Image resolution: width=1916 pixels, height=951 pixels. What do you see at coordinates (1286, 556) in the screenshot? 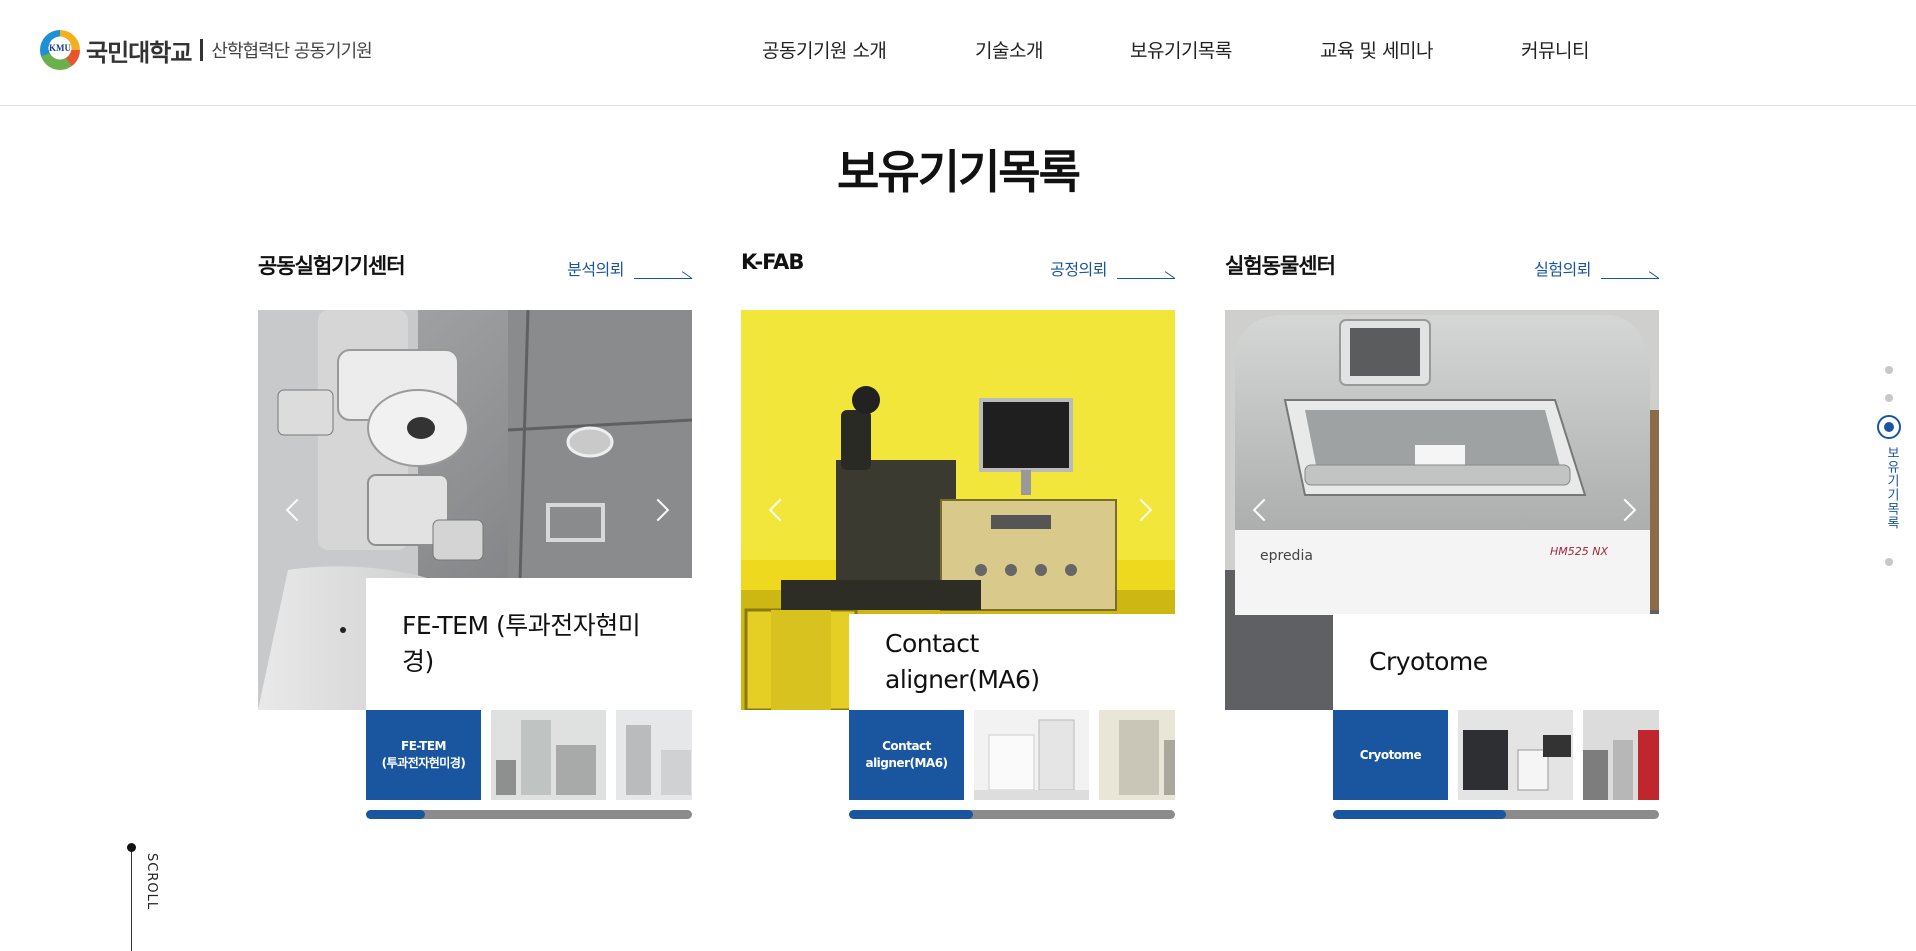
I see `svg-text: epredia` at bounding box center [1286, 556].